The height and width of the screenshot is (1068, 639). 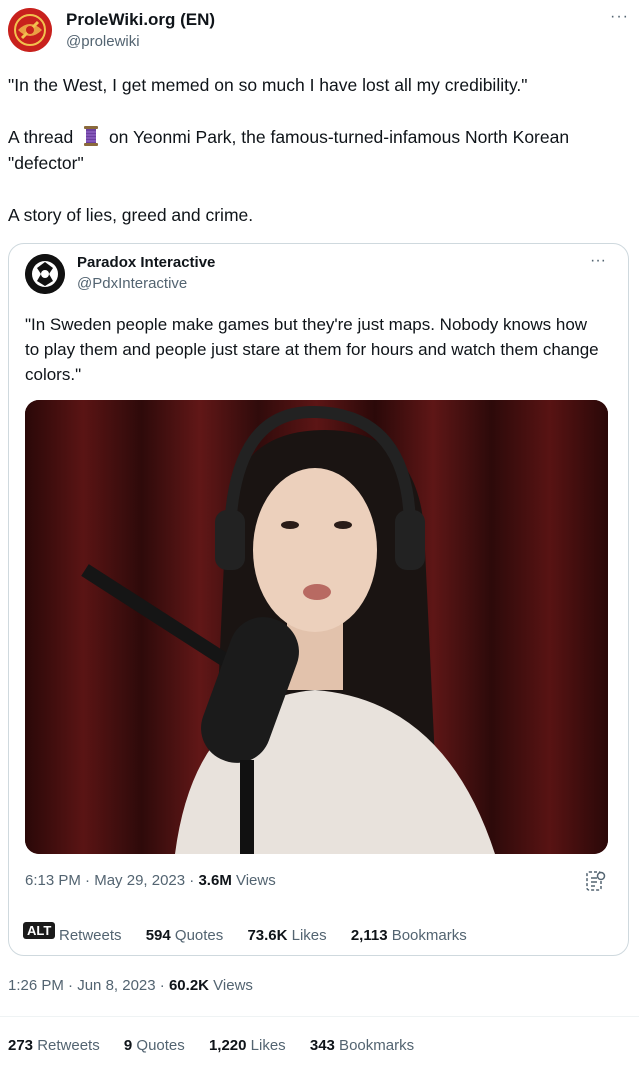 What do you see at coordinates (369, 935) in the screenshot?
I see `quoted-bookmarks-count: 2,113` at bounding box center [369, 935].